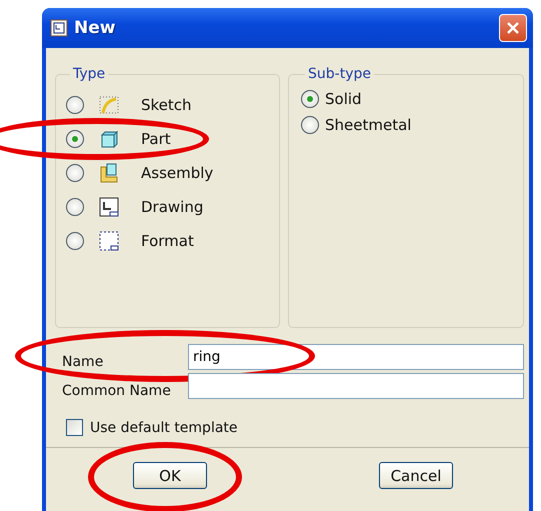 The height and width of the screenshot is (511, 541). What do you see at coordinates (95, 28) in the screenshot?
I see `window-title: New` at bounding box center [95, 28].